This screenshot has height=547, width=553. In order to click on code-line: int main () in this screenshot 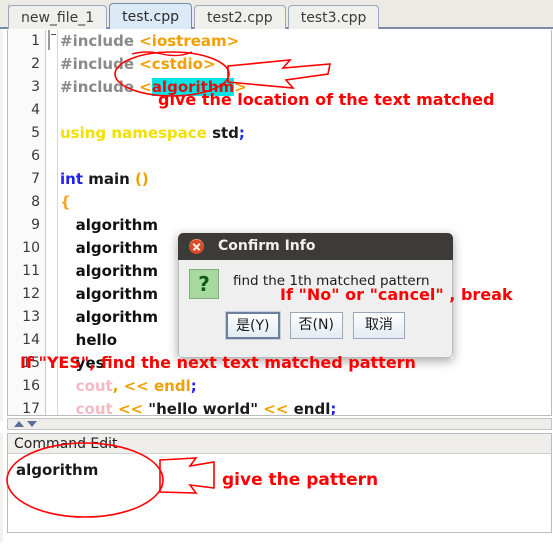, I will do `click(305, 179)`.